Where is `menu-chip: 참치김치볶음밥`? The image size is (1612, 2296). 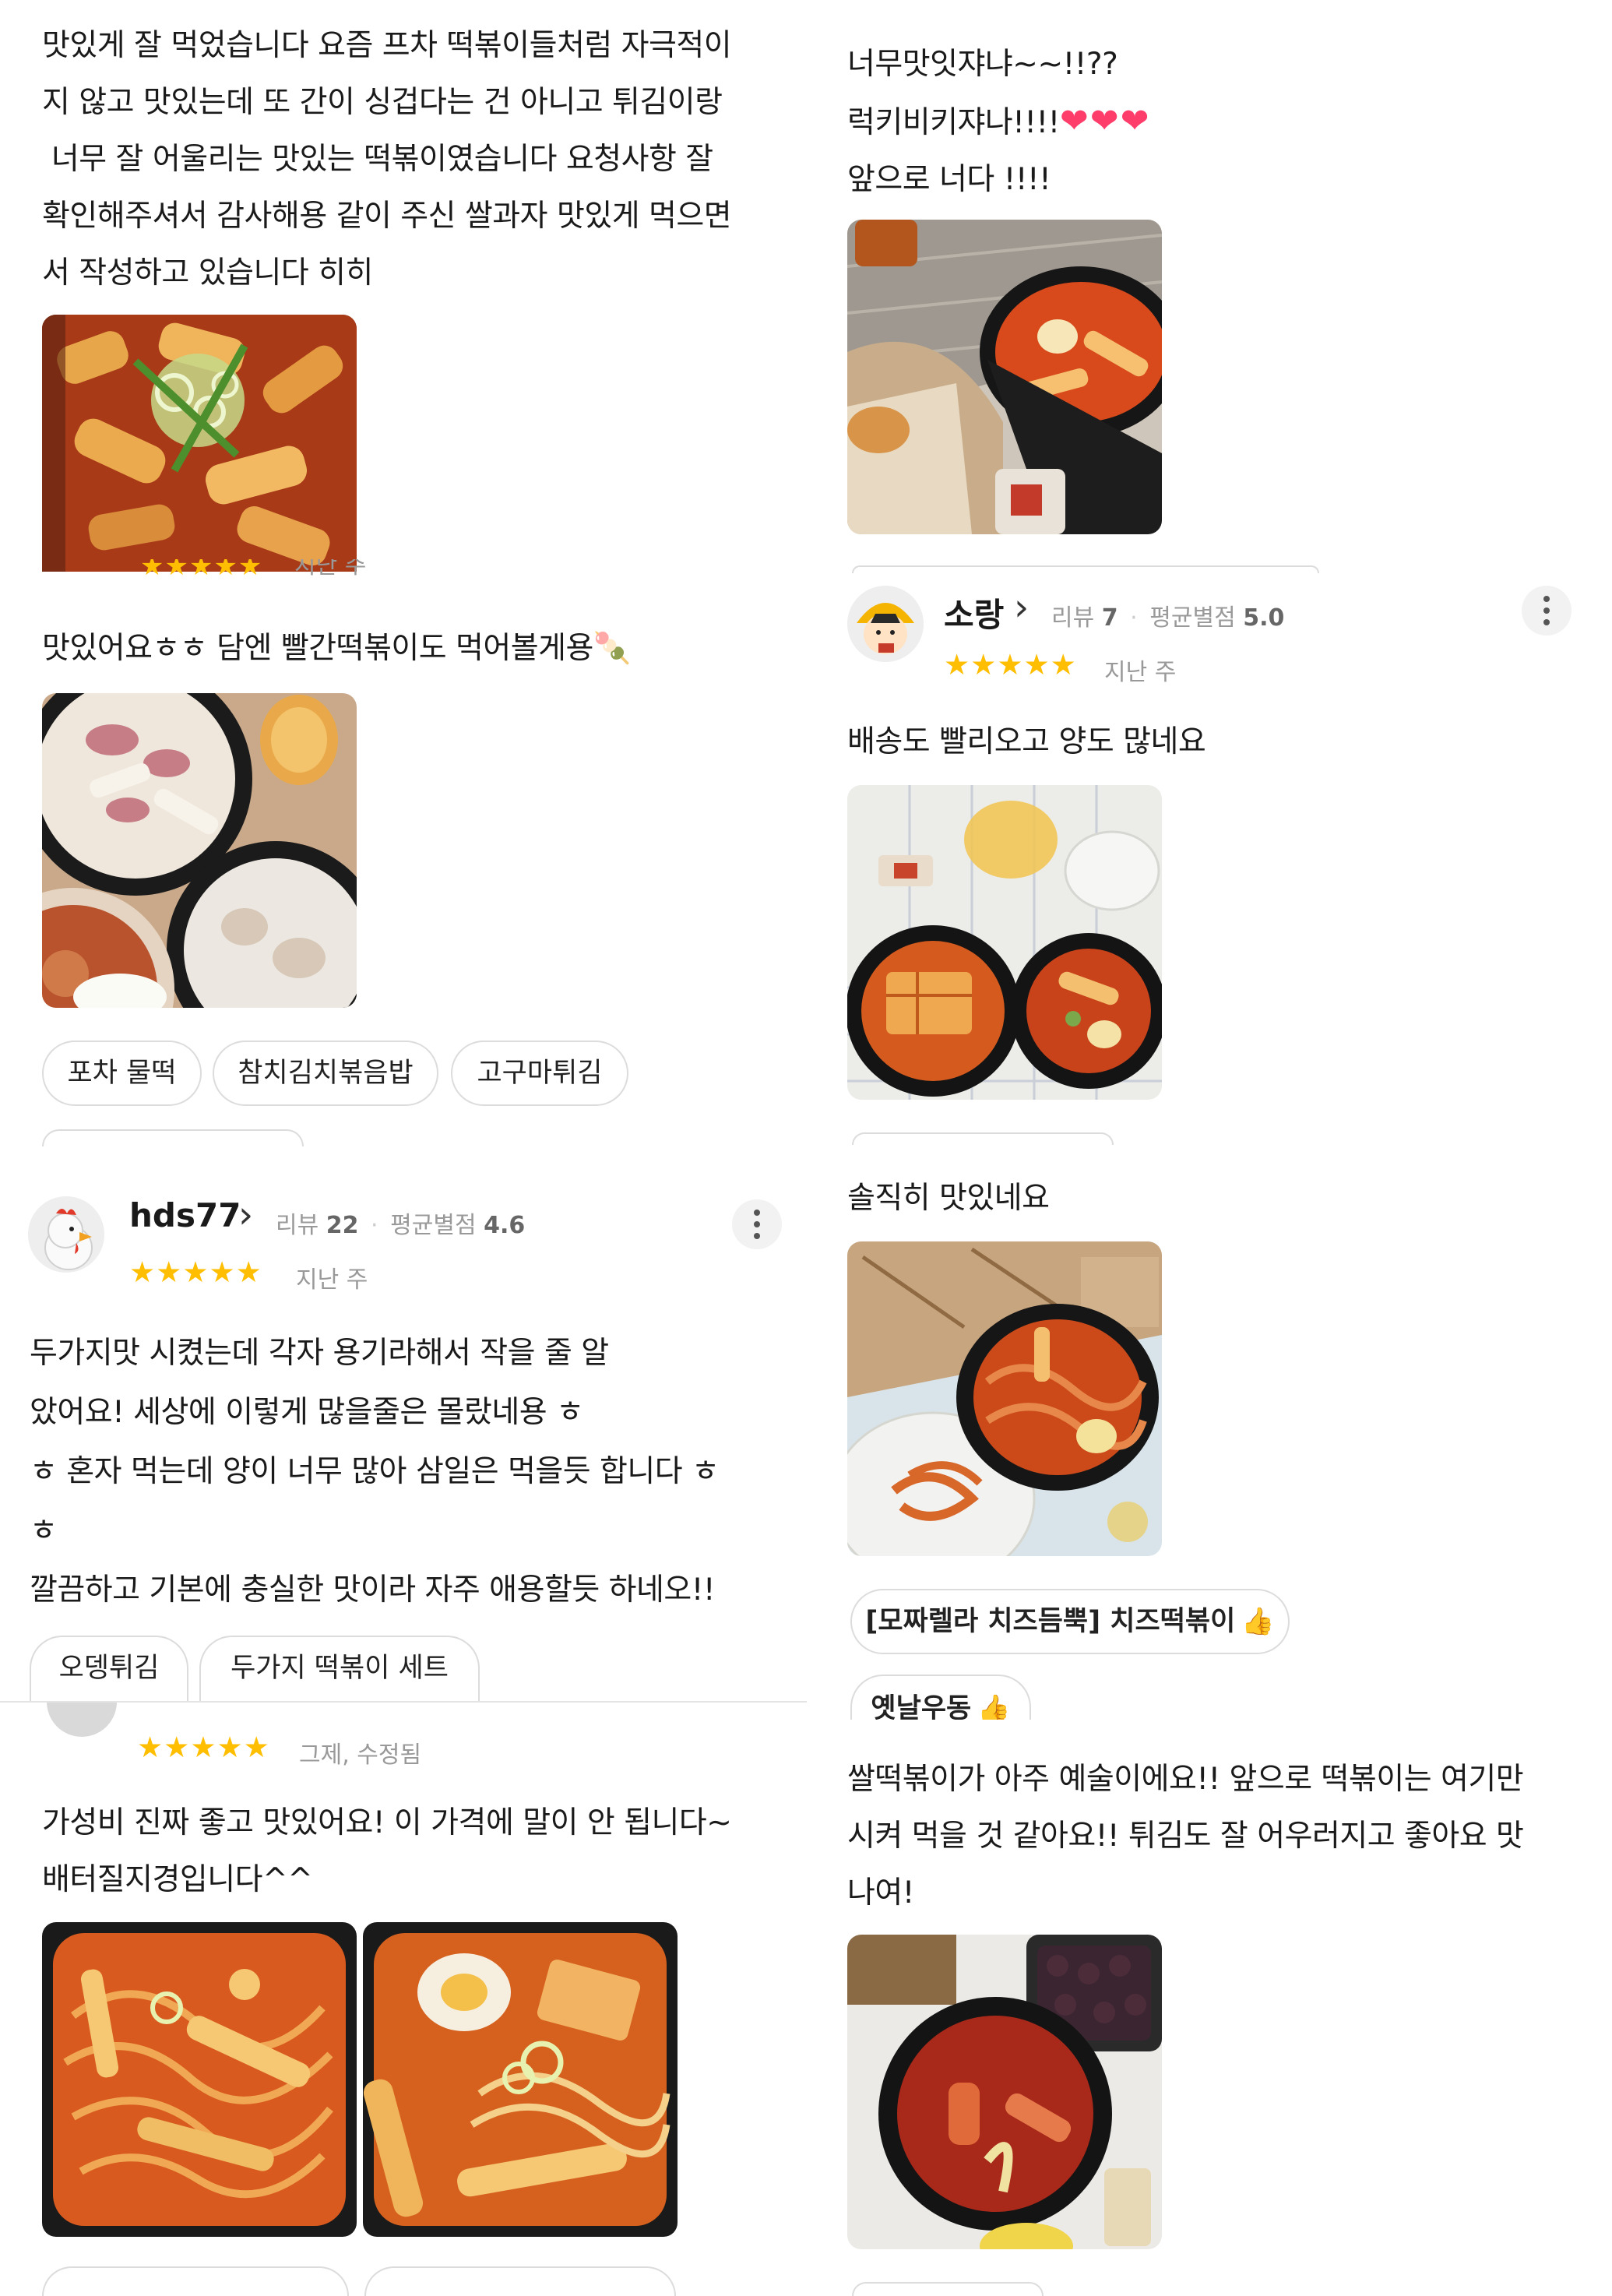
menu-chip: 참치김치볶음밥 is located at coordinates (325, 1073).